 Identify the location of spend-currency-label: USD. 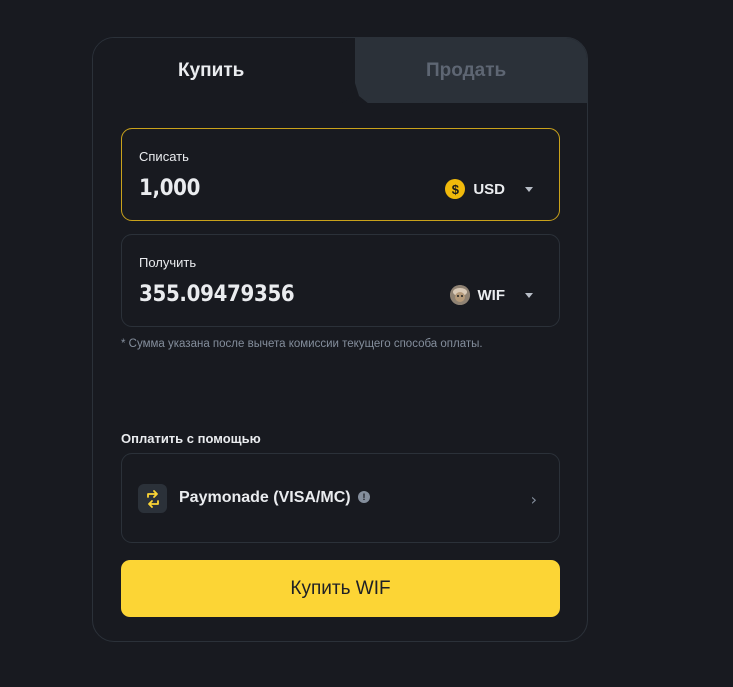
(489, 189).